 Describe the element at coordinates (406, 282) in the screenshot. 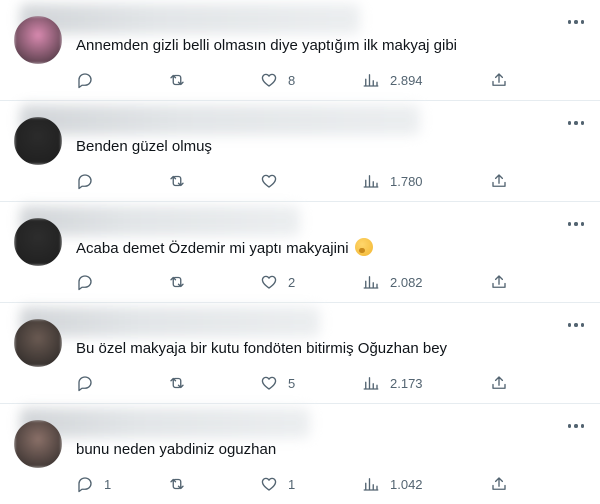

I see `view-count: 2.082` at that location.